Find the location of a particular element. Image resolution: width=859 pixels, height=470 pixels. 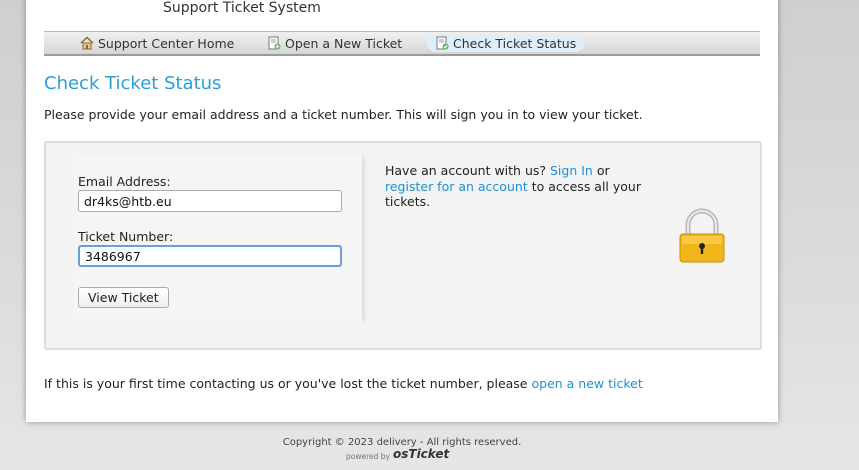

nav-label-new-ticket: Open a New Ticket is located at coordinates (344, 43).